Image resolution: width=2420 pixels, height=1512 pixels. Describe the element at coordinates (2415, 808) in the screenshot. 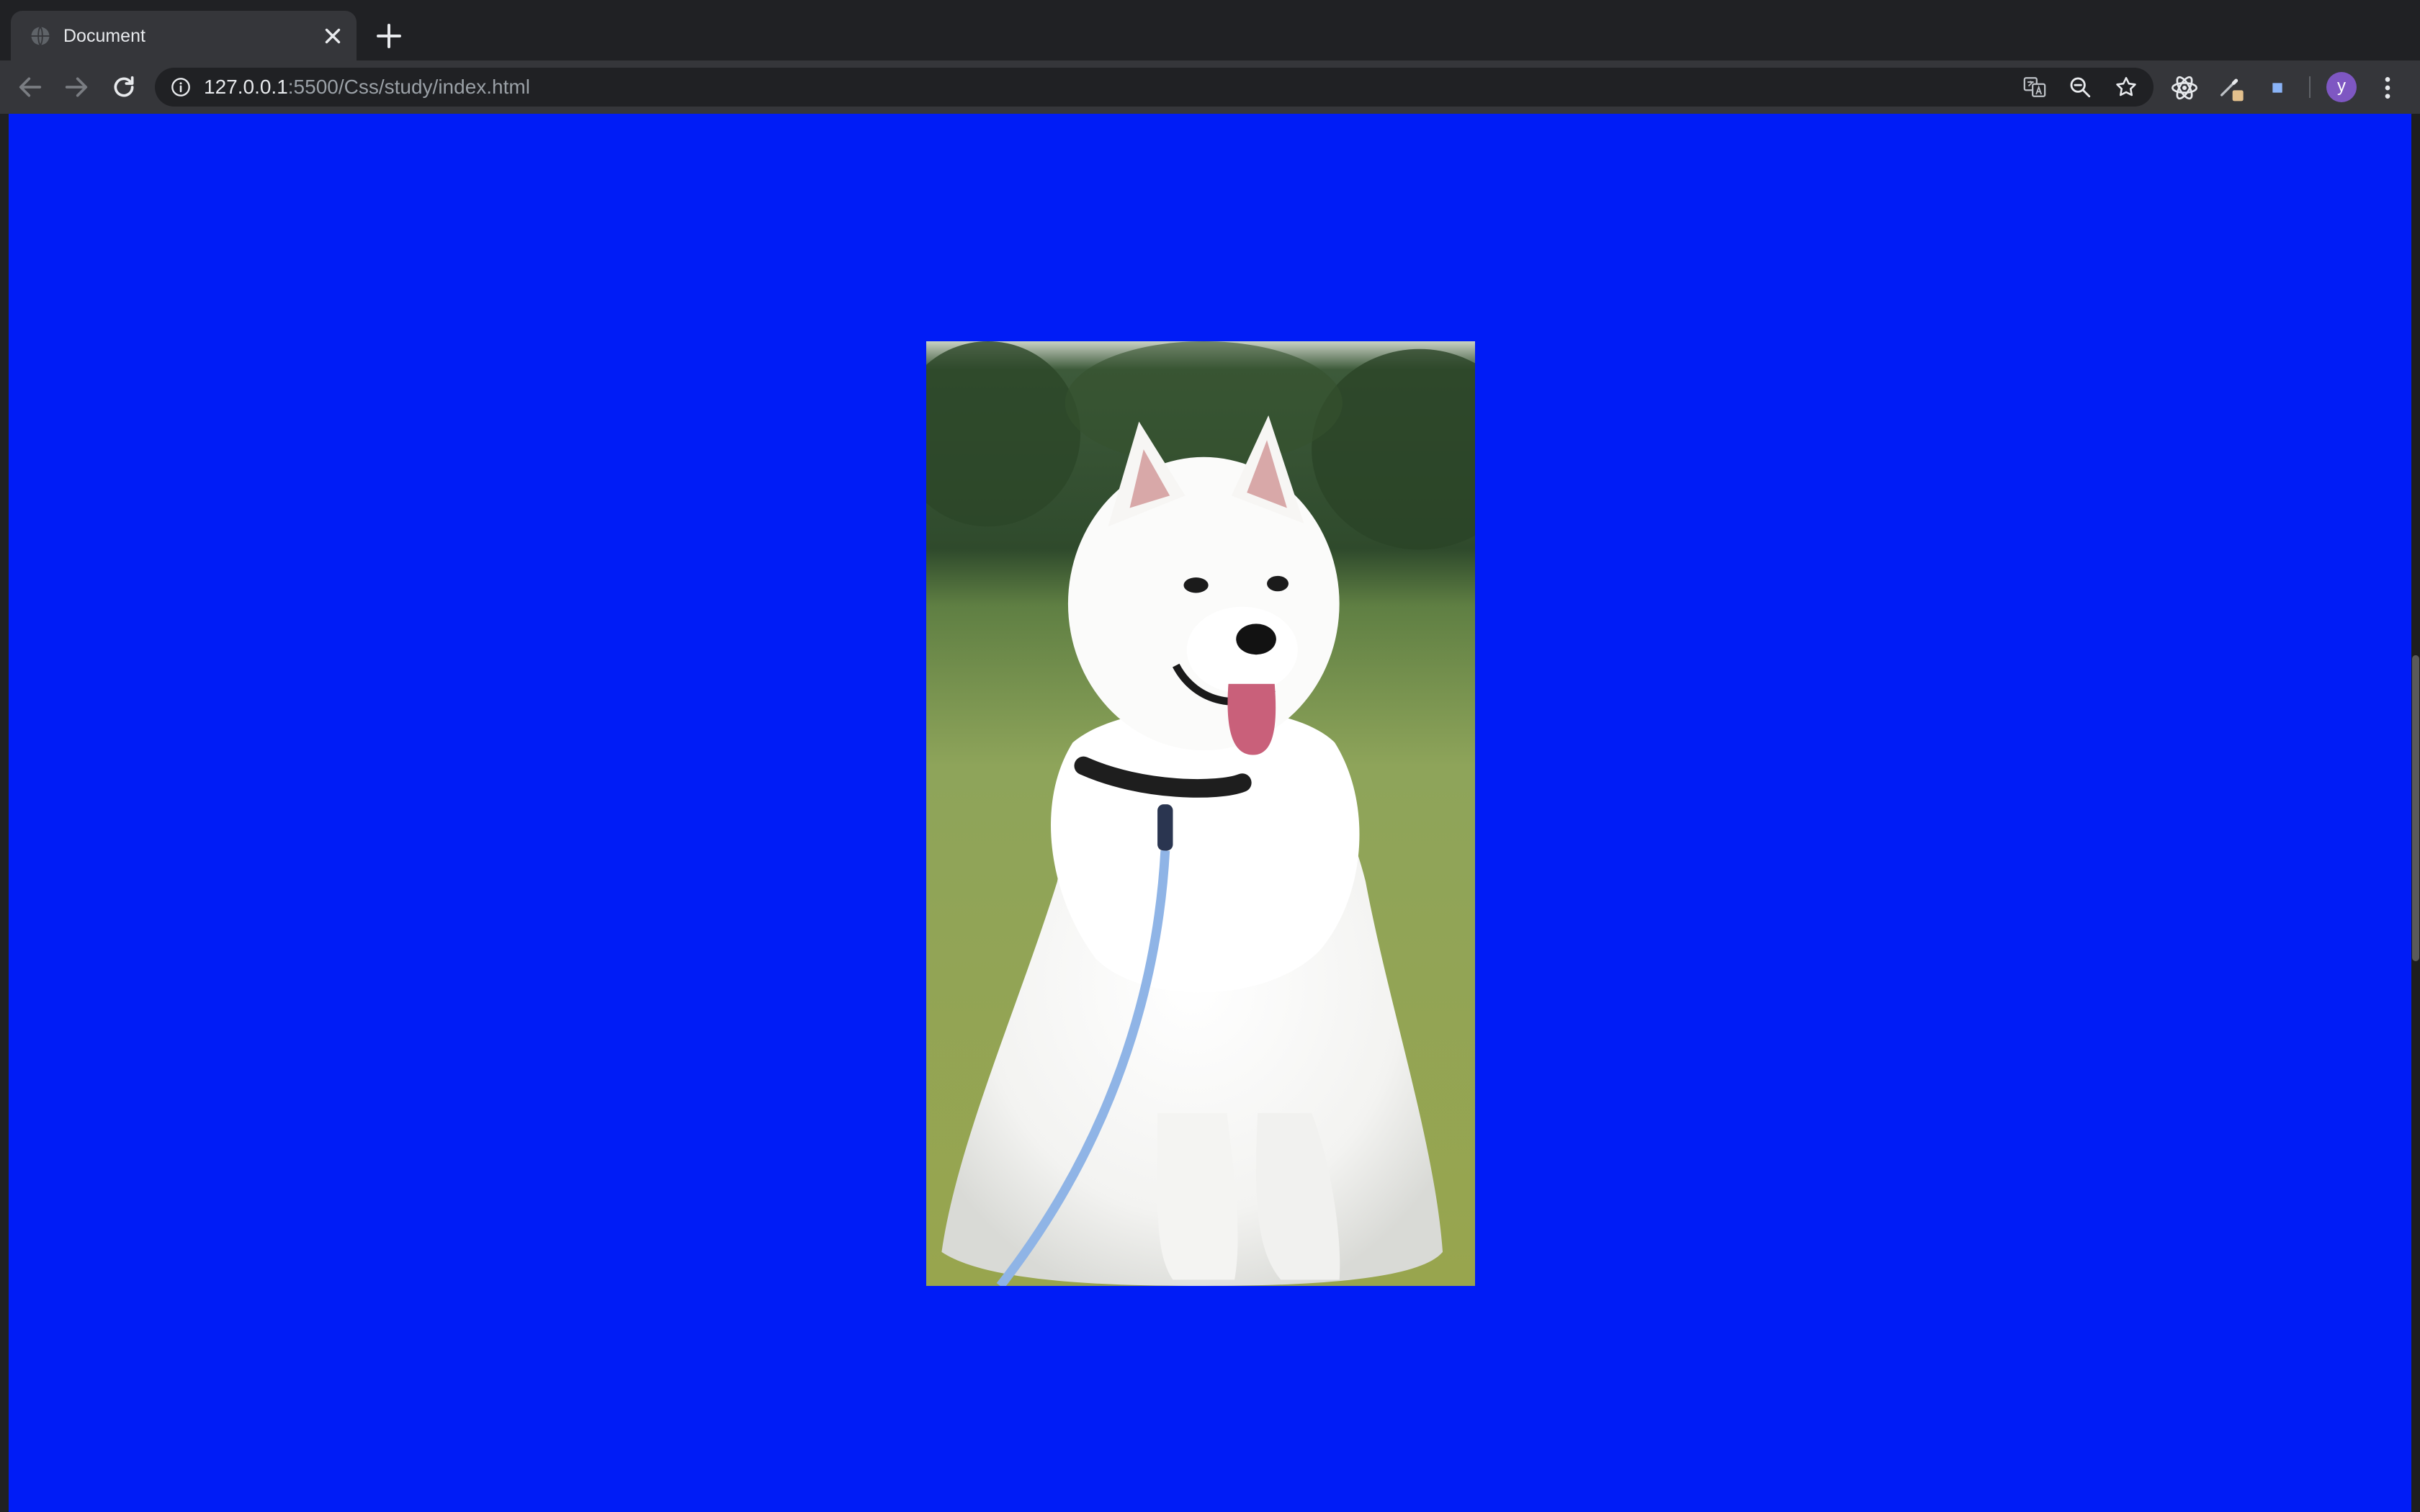

I see `scrollbar-thumb` at that location.